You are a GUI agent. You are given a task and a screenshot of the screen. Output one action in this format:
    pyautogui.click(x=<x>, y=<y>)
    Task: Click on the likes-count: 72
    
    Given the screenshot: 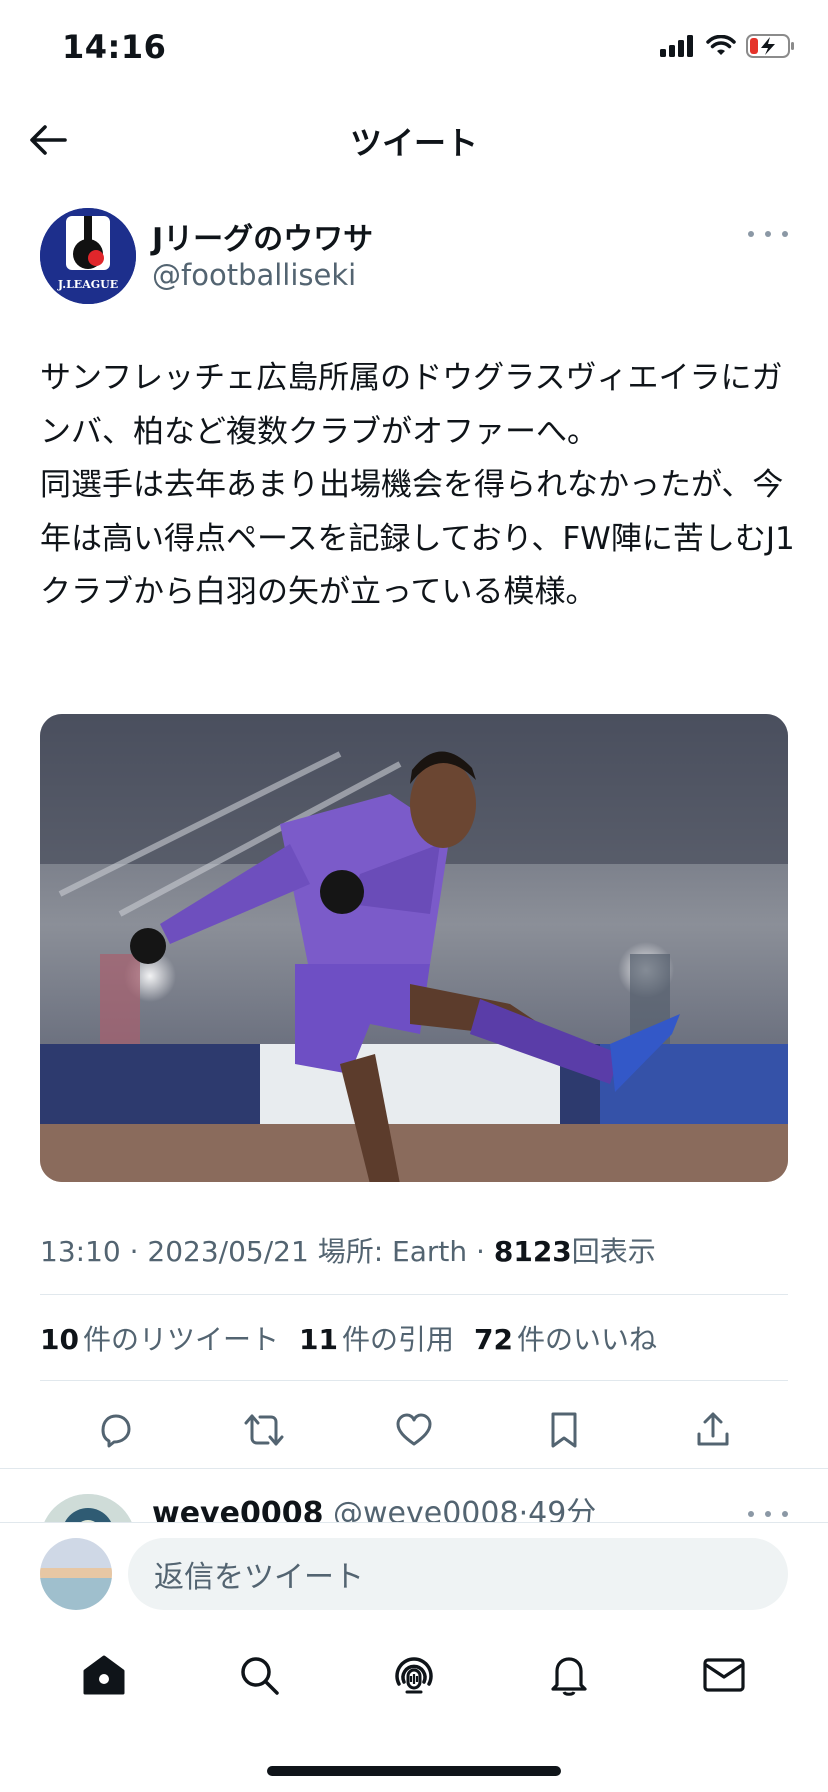 What is the action you would take?
    pyautogui.click(x=493, y=1339)
    